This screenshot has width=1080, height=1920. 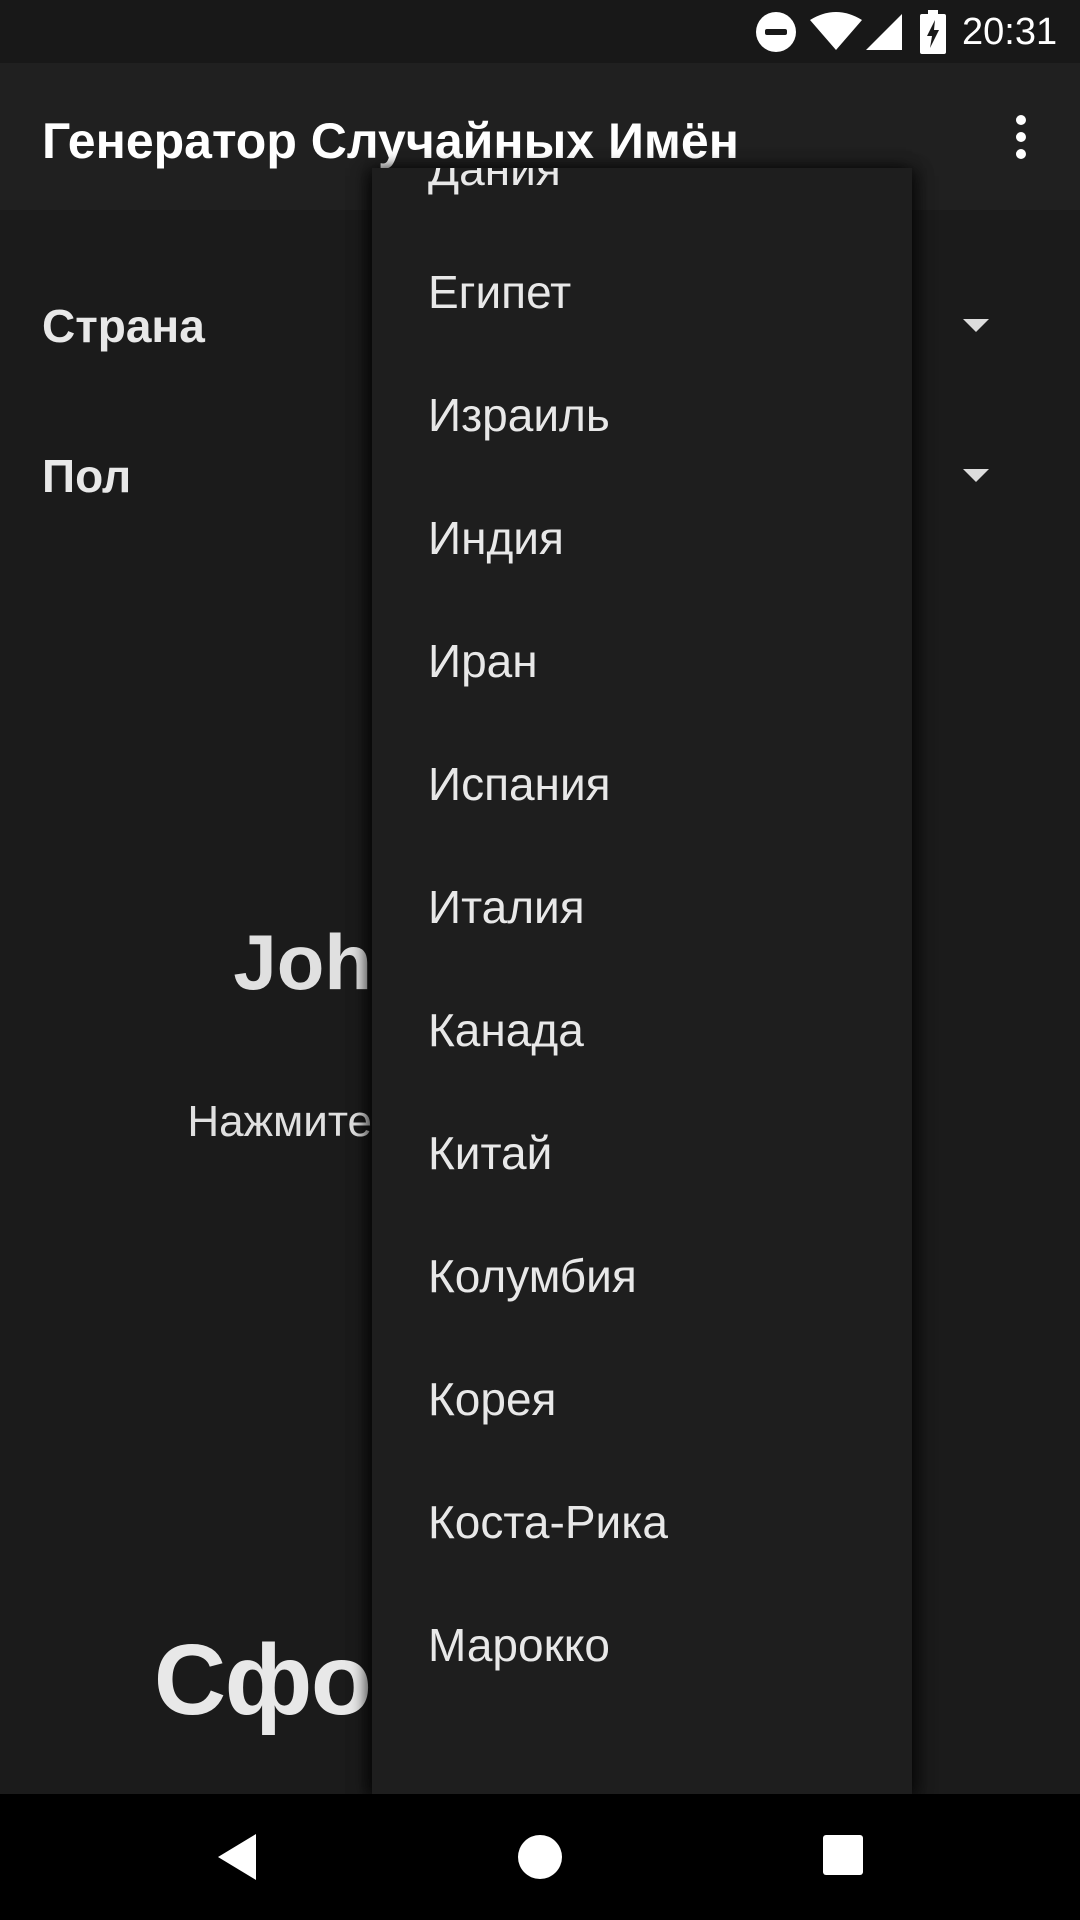 What do you see at coordinates (642, 1645) in the screenshot?
I see `dropdown-item: Марокко` at bounding box center [642, 1645].